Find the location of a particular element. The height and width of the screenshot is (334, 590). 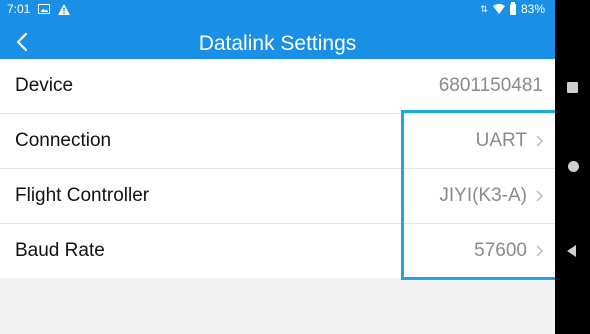

row-value: 6801150481 is located at coordinates (491, 86).